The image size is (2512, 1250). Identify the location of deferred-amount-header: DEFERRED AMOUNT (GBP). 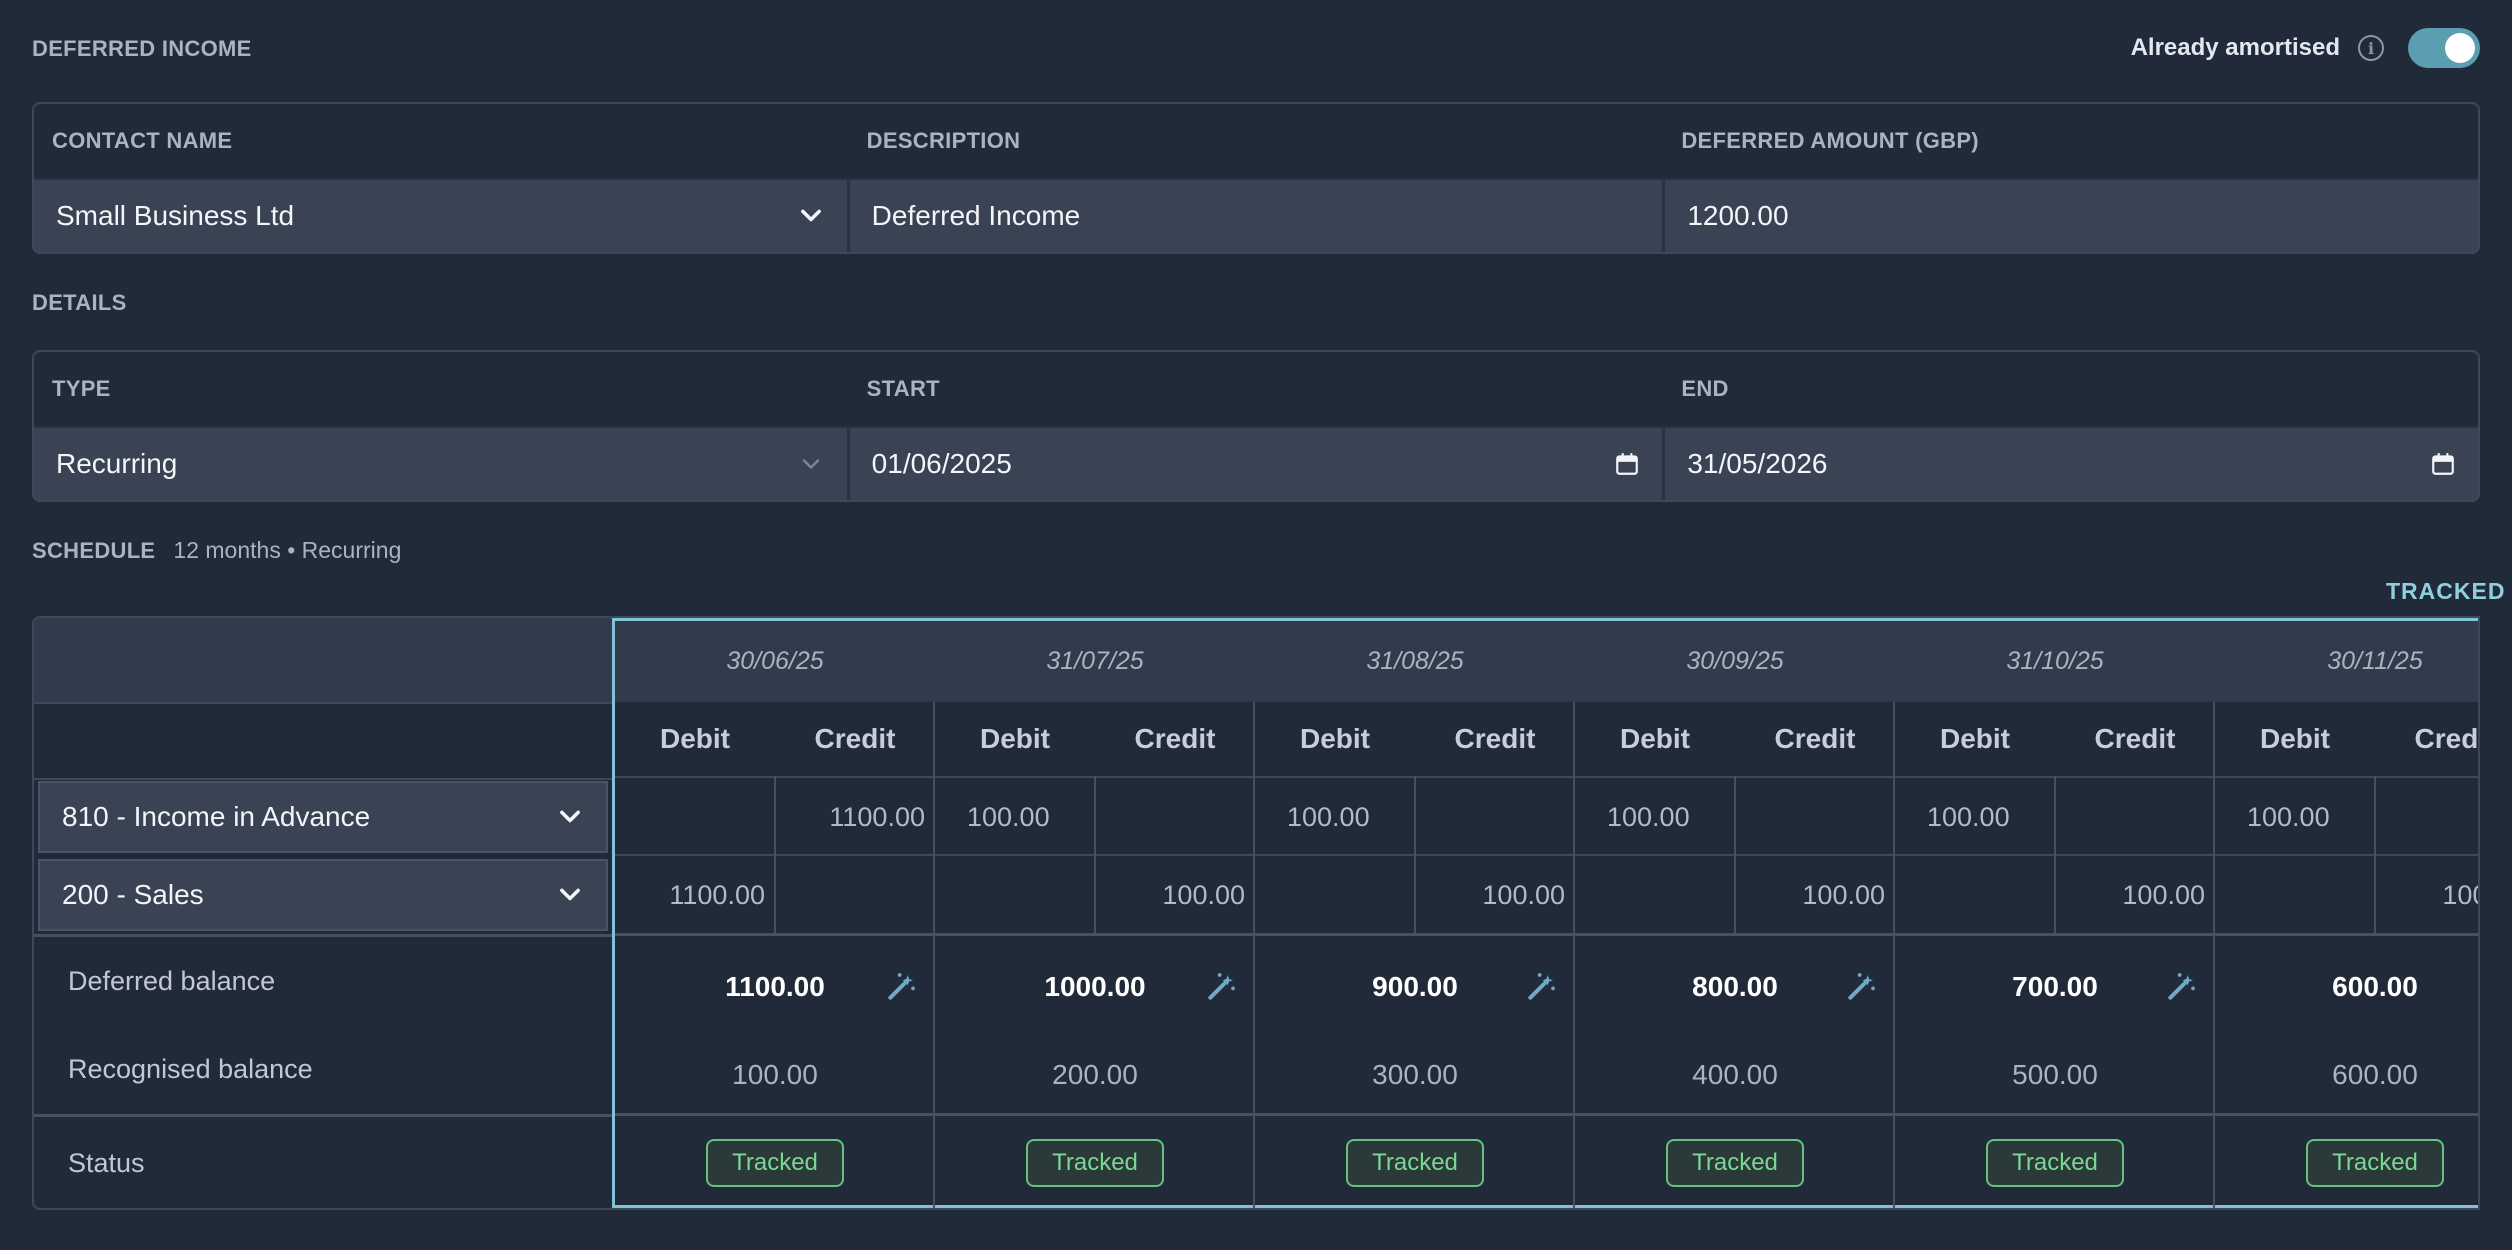
(1830, 140).